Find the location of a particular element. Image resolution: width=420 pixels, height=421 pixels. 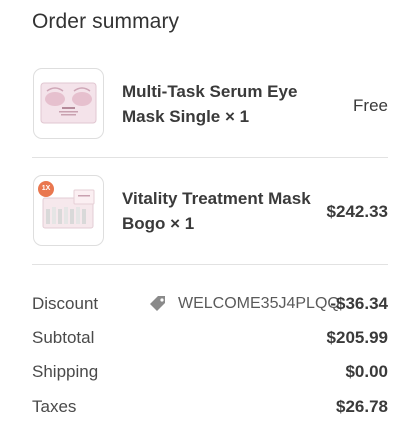

discount-code-text: WELCOME35J4PLQQ is located at coordinates (259, 303).